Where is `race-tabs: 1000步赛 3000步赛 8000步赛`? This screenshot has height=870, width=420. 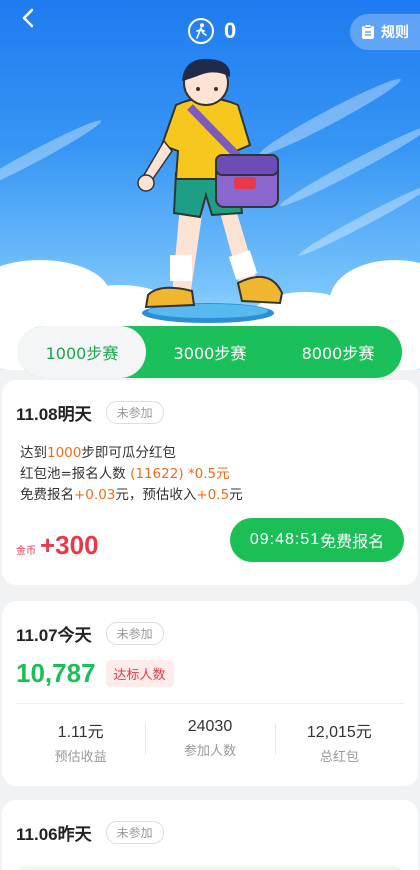 race-tabs: 1000步赛 3000步赛 8000步赛 is located at coordinates (210, 352).